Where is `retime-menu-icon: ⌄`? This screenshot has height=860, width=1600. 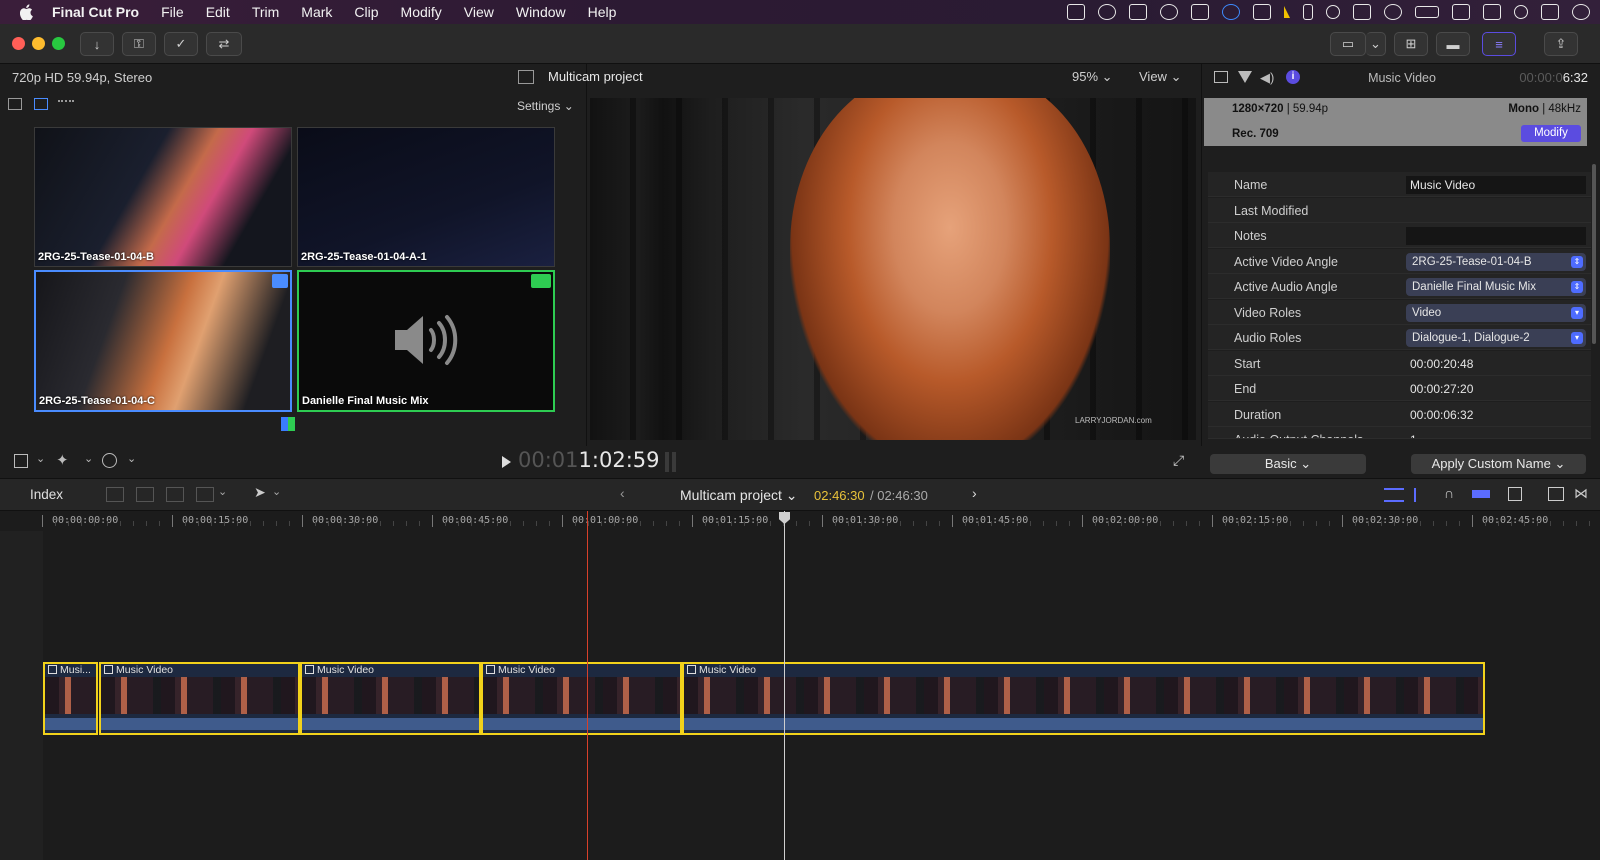
retime-menu-icon: ⌄ is located at coordinates (131, 458).